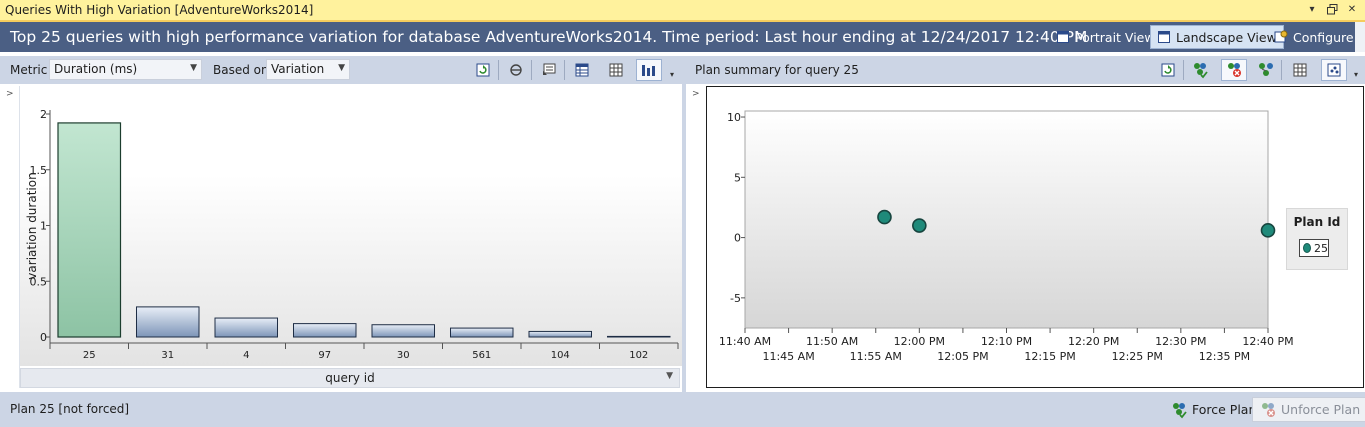  Describe the element at coordinates (10, 237) in the screenshot. I see `left-pane-collapse-strip: >` at that location.